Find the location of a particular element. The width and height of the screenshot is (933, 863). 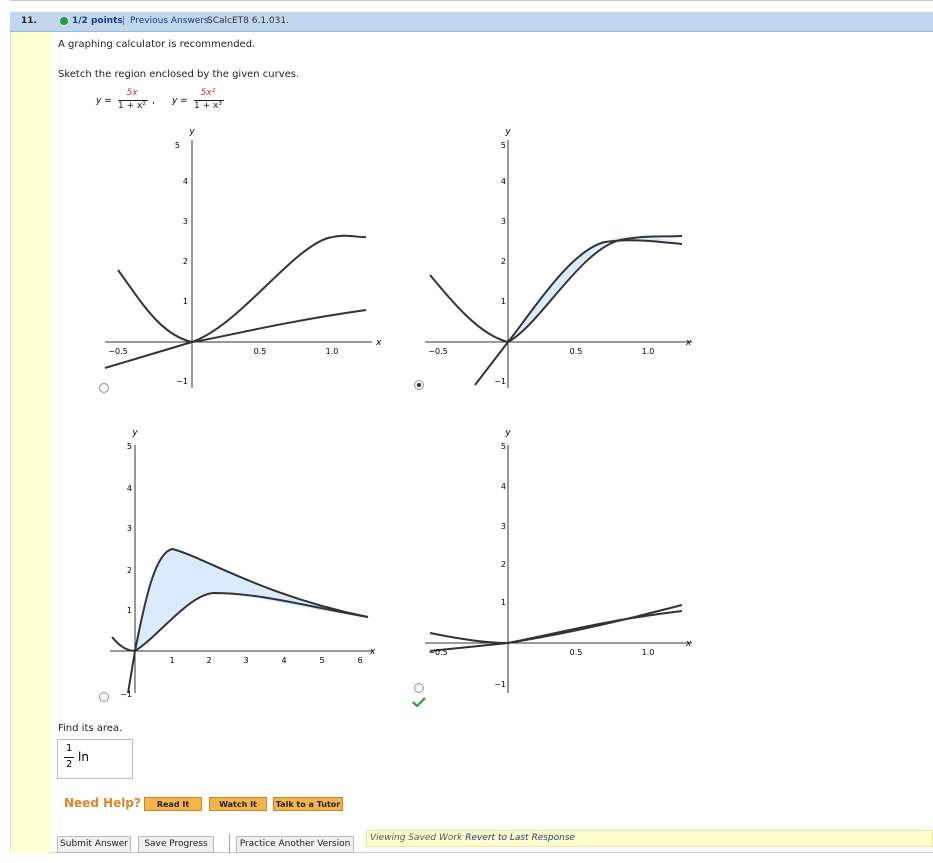

y-equals-2: y = is located at coordinates (180, 101).